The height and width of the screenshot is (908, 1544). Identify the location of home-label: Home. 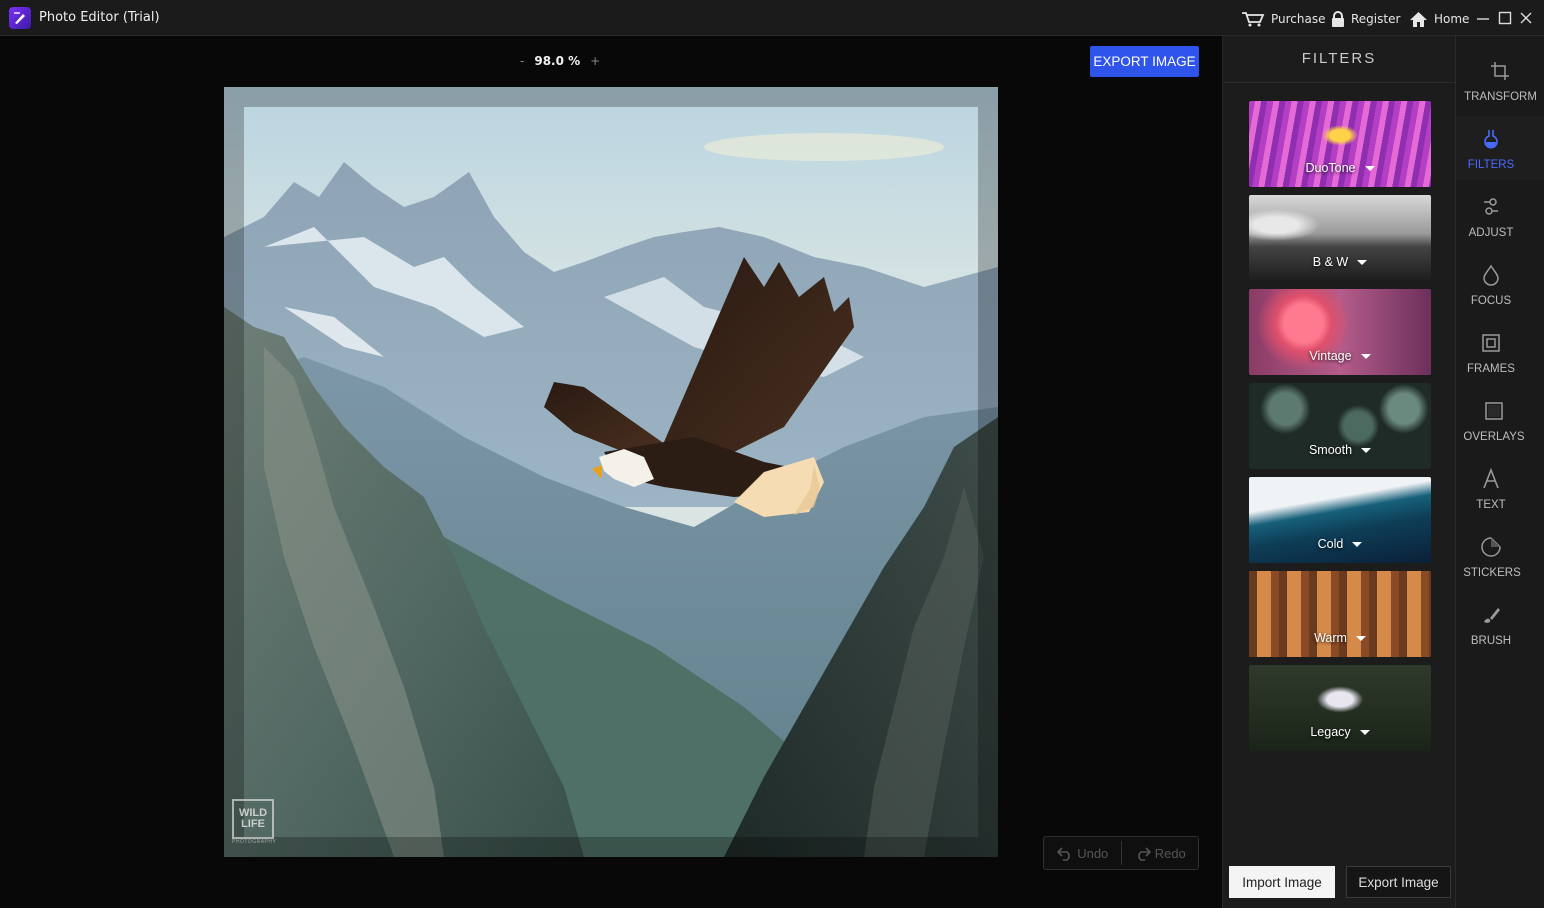
(1452, 19).